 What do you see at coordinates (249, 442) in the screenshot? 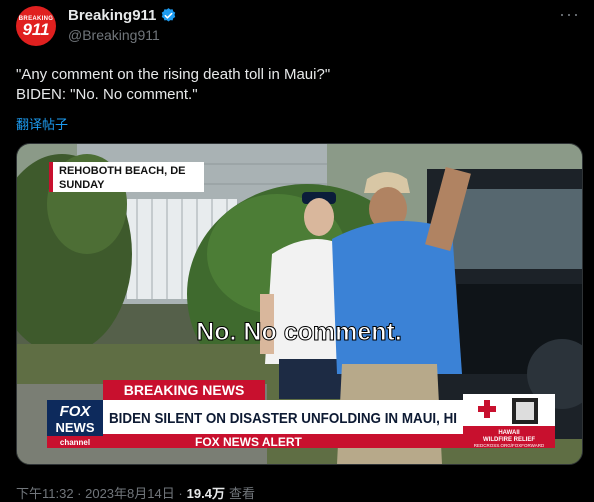
I see `fox-news-alert: FOX NEWS ALERT` at bounding box center [249, 442].